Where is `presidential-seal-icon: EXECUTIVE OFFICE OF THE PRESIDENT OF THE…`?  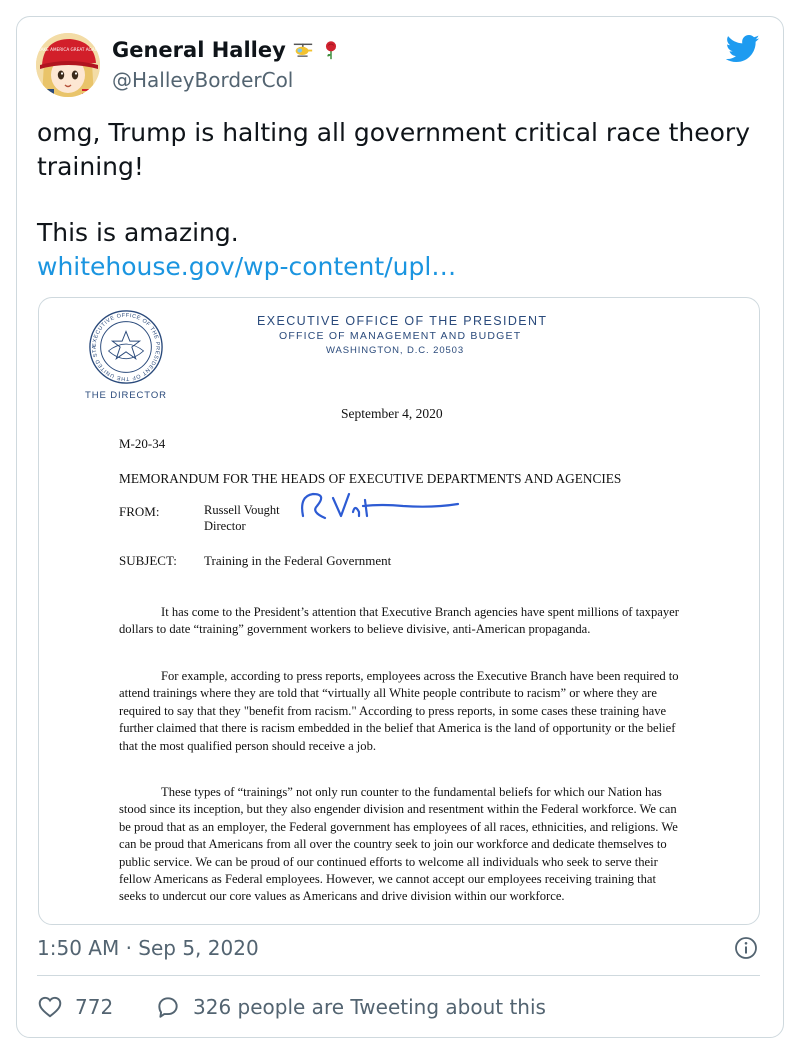 presidential-seal-icon: EXECUTIVE OFFICE OF THE PRESIDENT OF THE… is located at coordinates (125, 346).